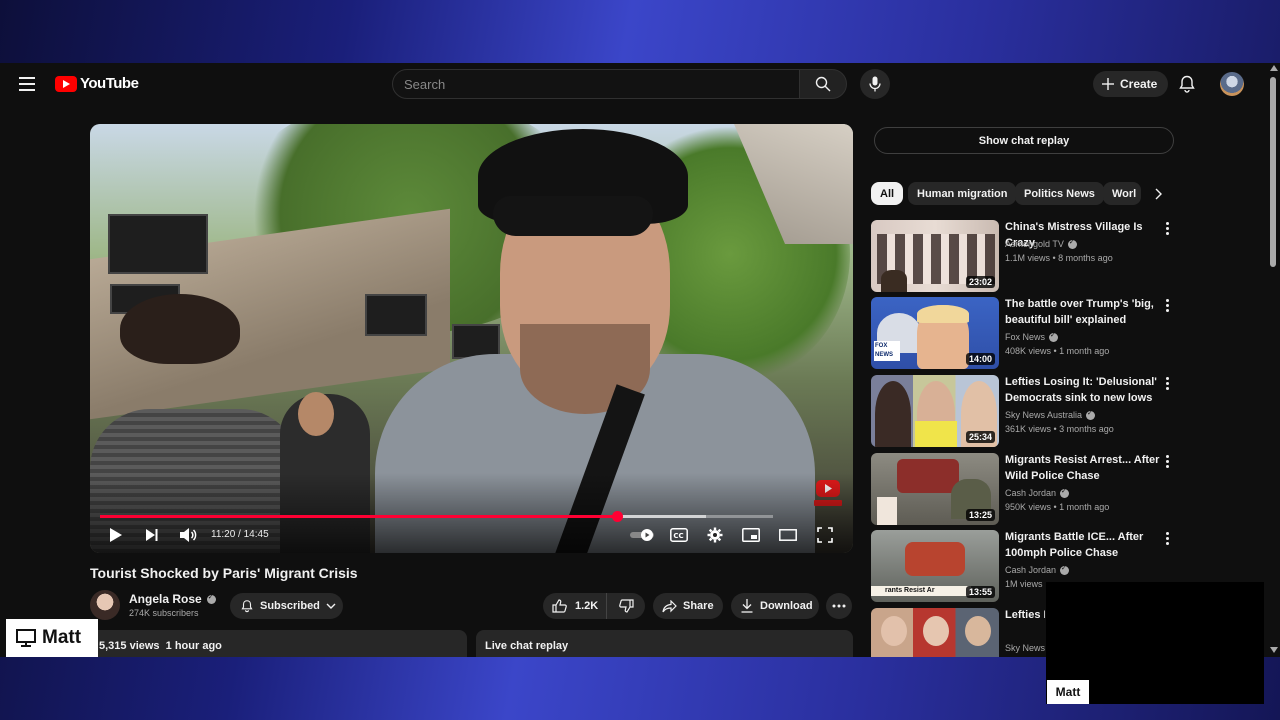 This screenshot has width=1280, height=720. Describe the element at coordinates (396, 315) in the screenshot. I see `video-scene-sign` at that location.